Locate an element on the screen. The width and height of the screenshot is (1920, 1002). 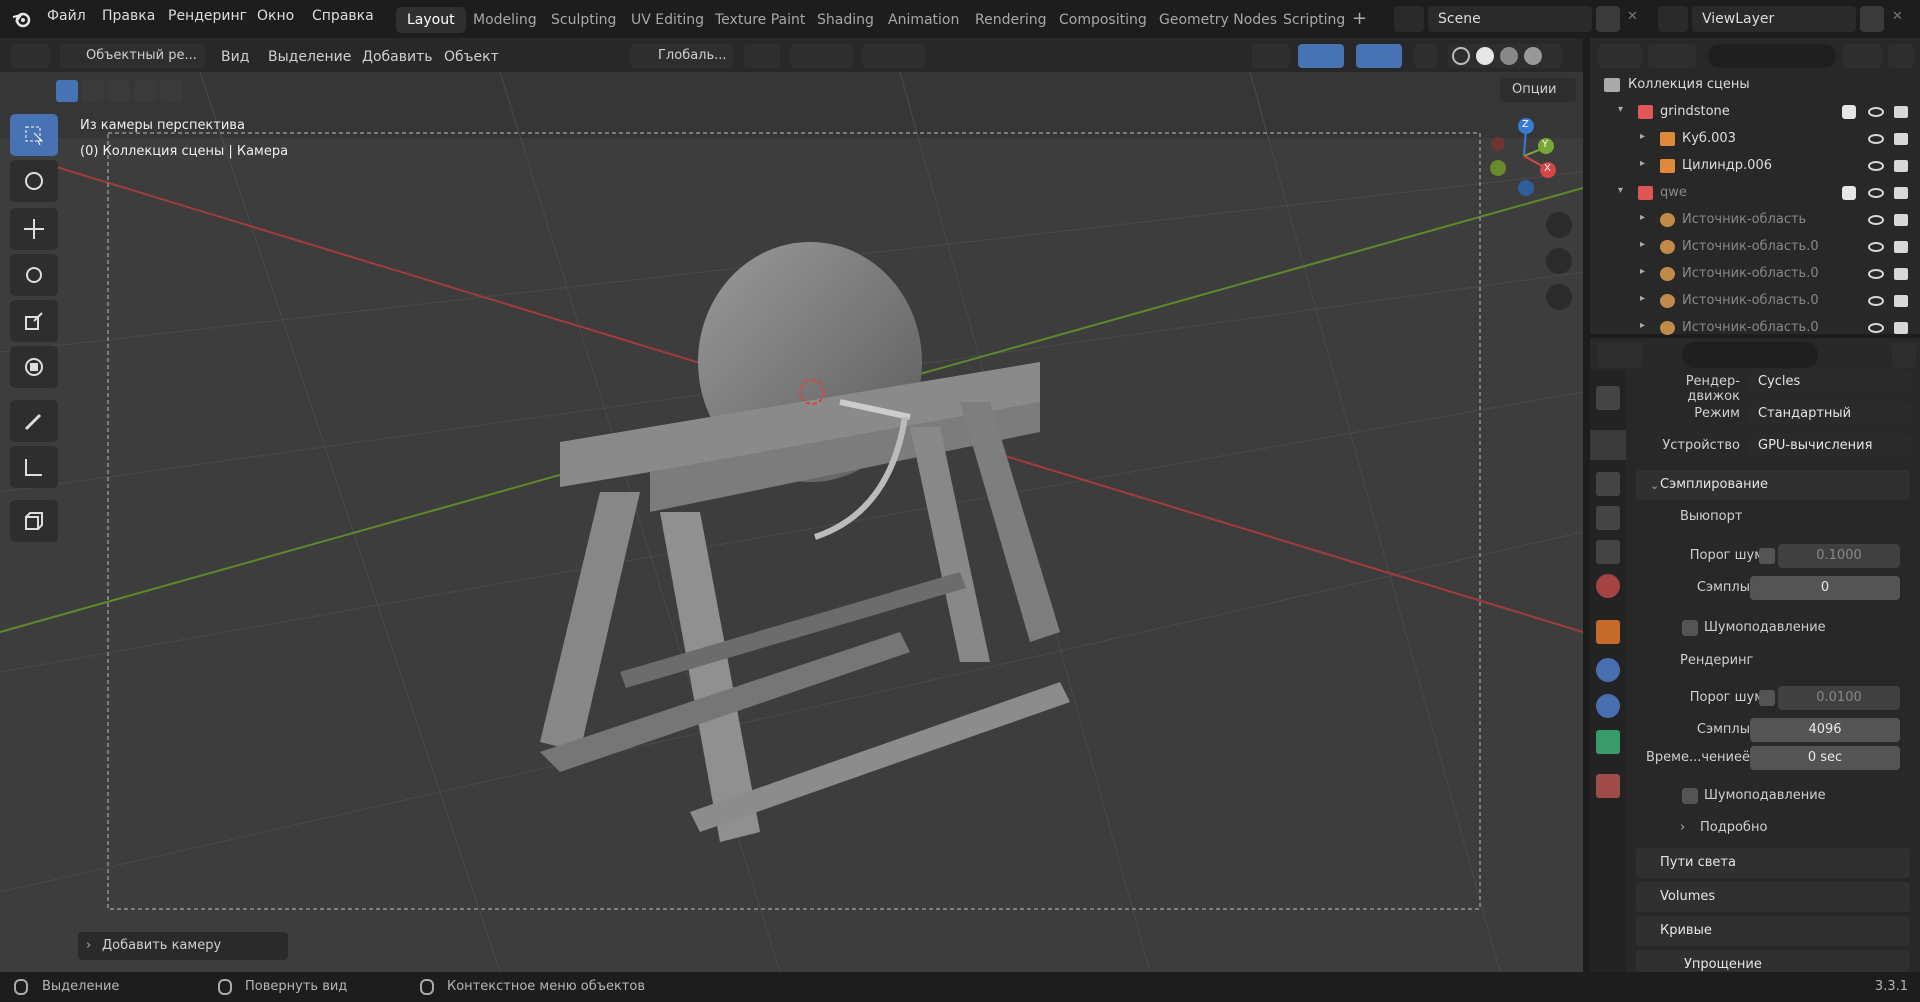
visibility-icon is located at coordinates (1271, 56).